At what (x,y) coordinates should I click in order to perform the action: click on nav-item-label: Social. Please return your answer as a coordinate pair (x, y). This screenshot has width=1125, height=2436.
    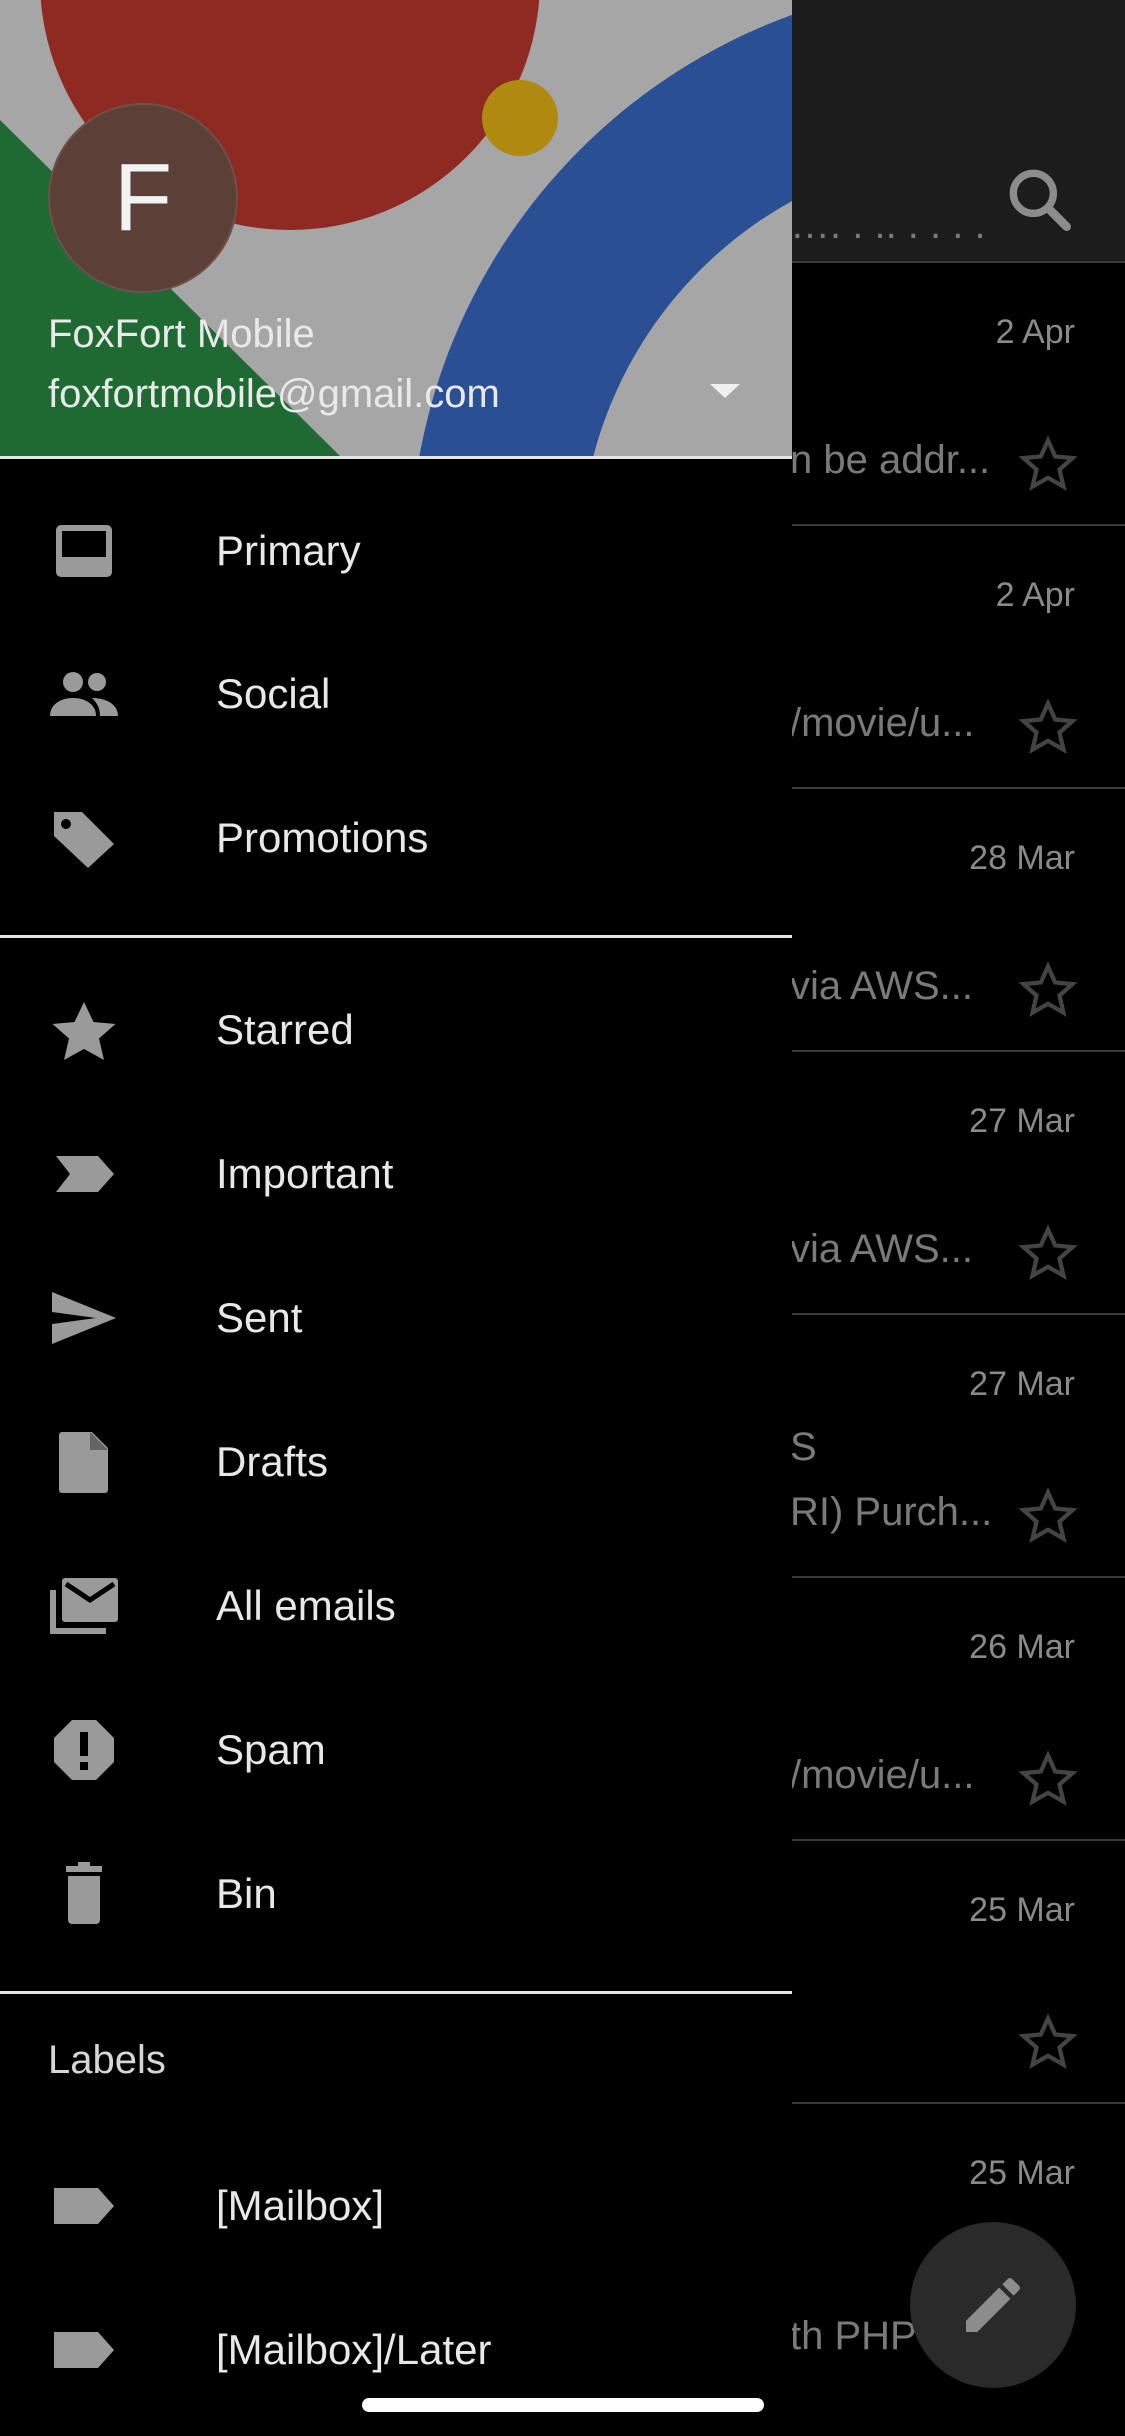
    Looking at the image, I should click on (273, 693).